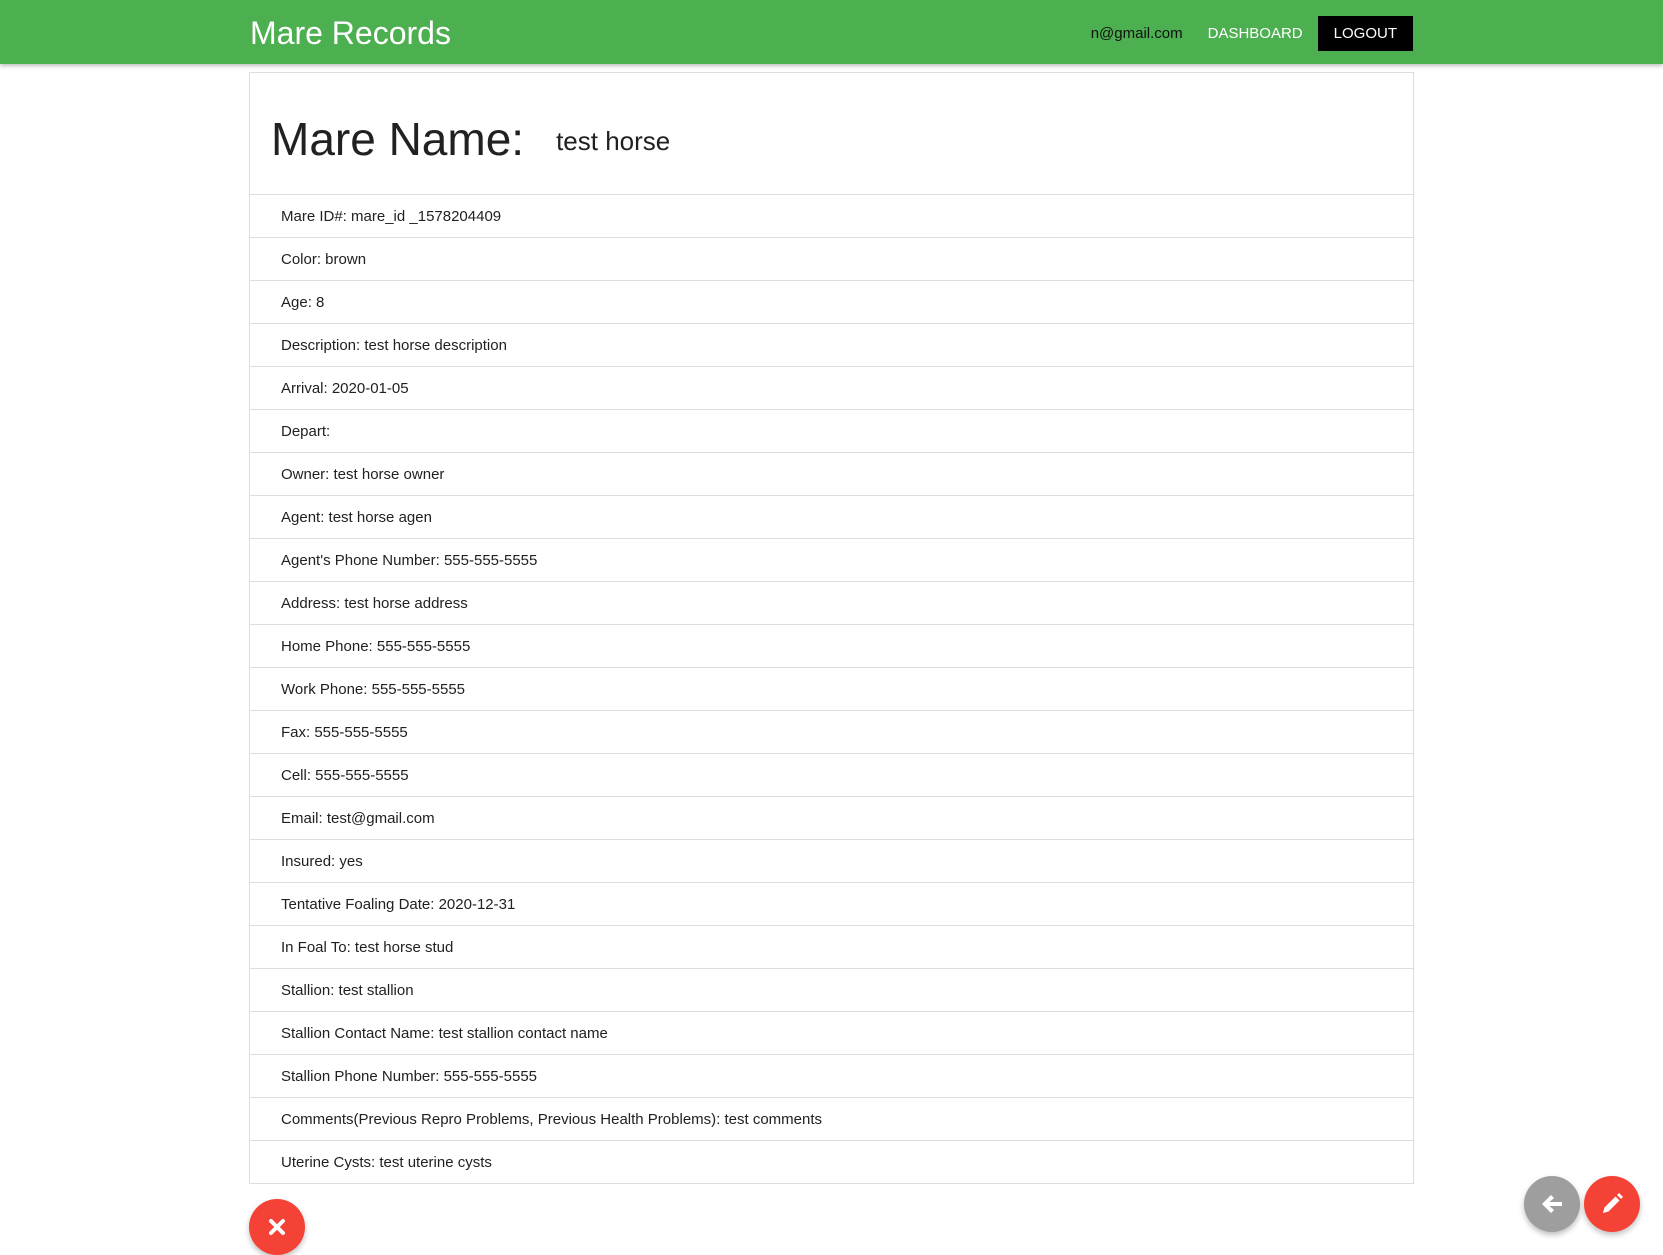 The width and height of the screenshot is (1663, 1255). What do you see at coordinates (831, 861) in the screenshot?
I see `mare-field-row: Insured: yes` at bounding box center [831, 861].